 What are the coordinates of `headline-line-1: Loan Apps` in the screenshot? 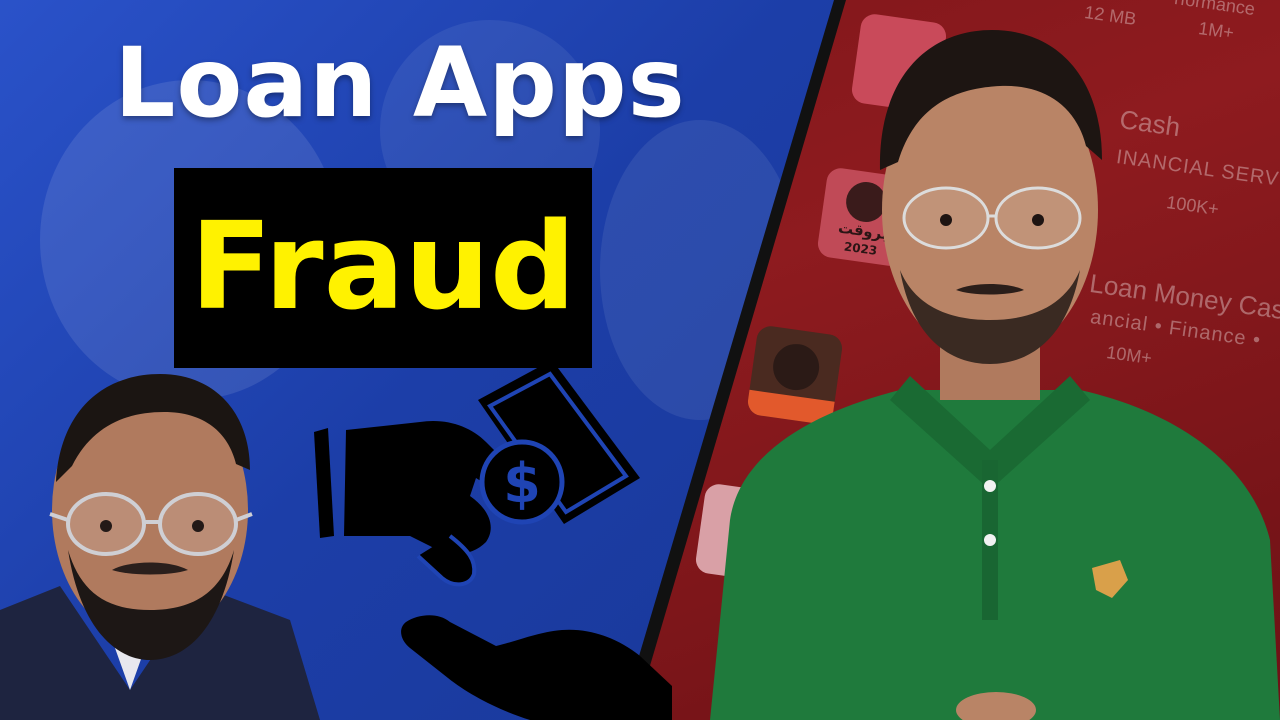 It's located at (400, 83).